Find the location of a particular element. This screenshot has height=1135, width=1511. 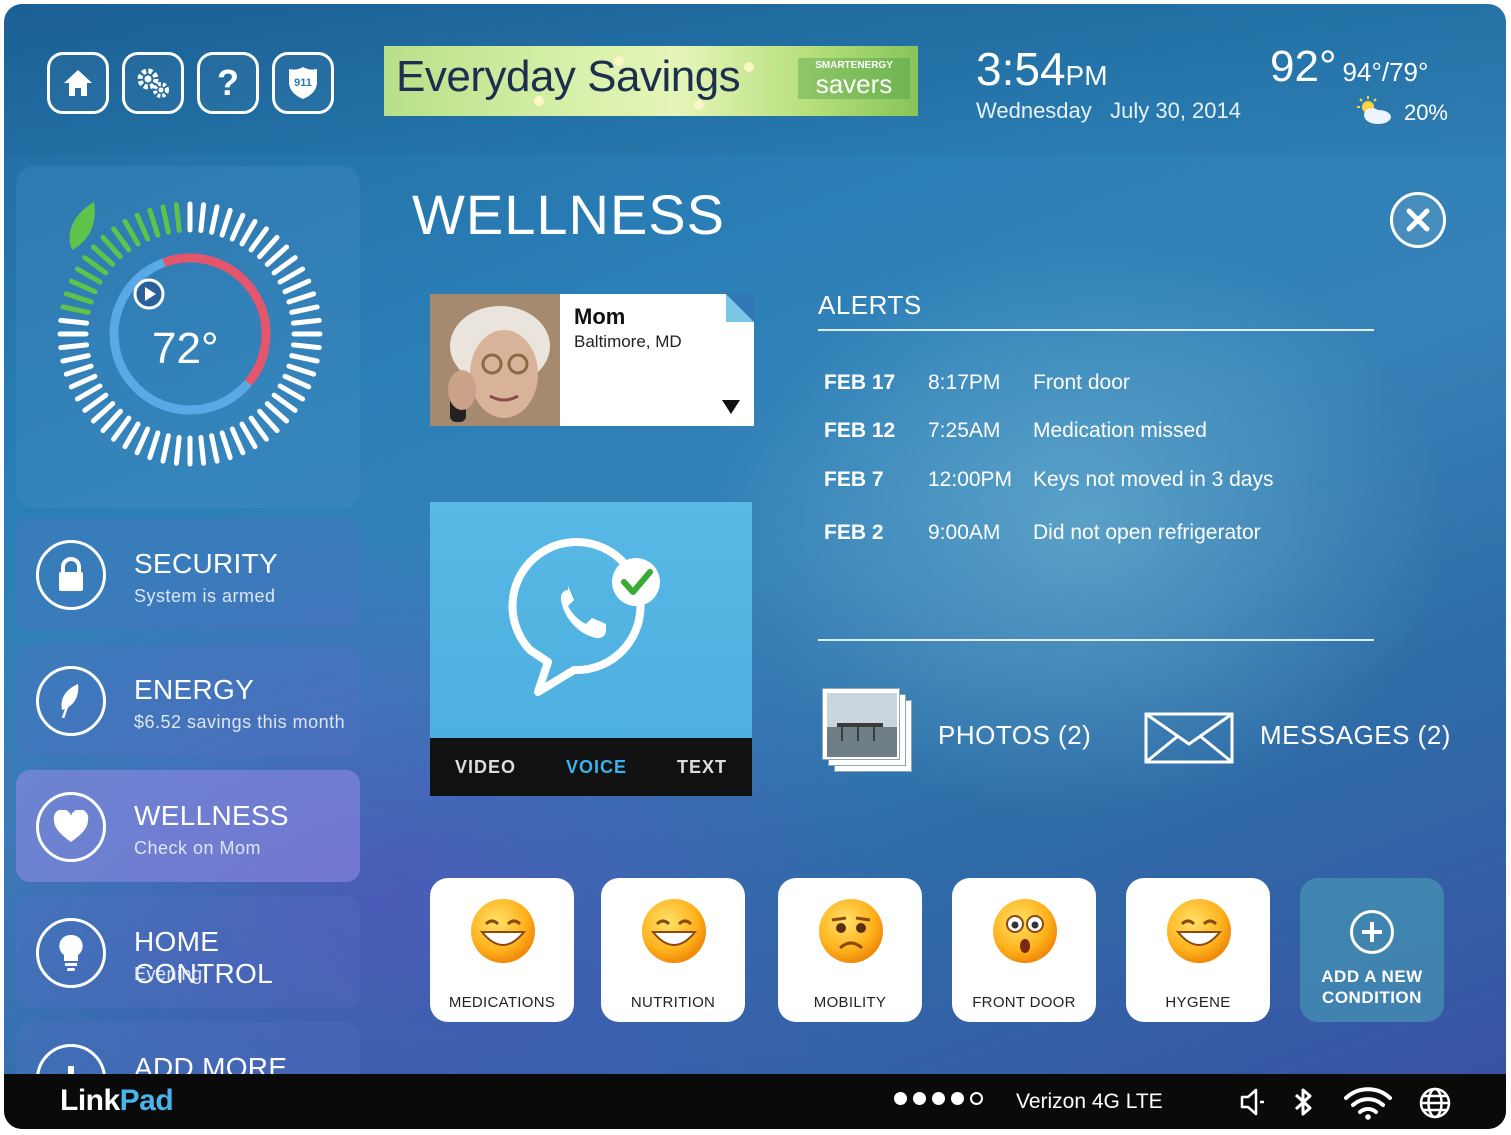

alert-time: 8:17PM is located at coordinates (964, 382).